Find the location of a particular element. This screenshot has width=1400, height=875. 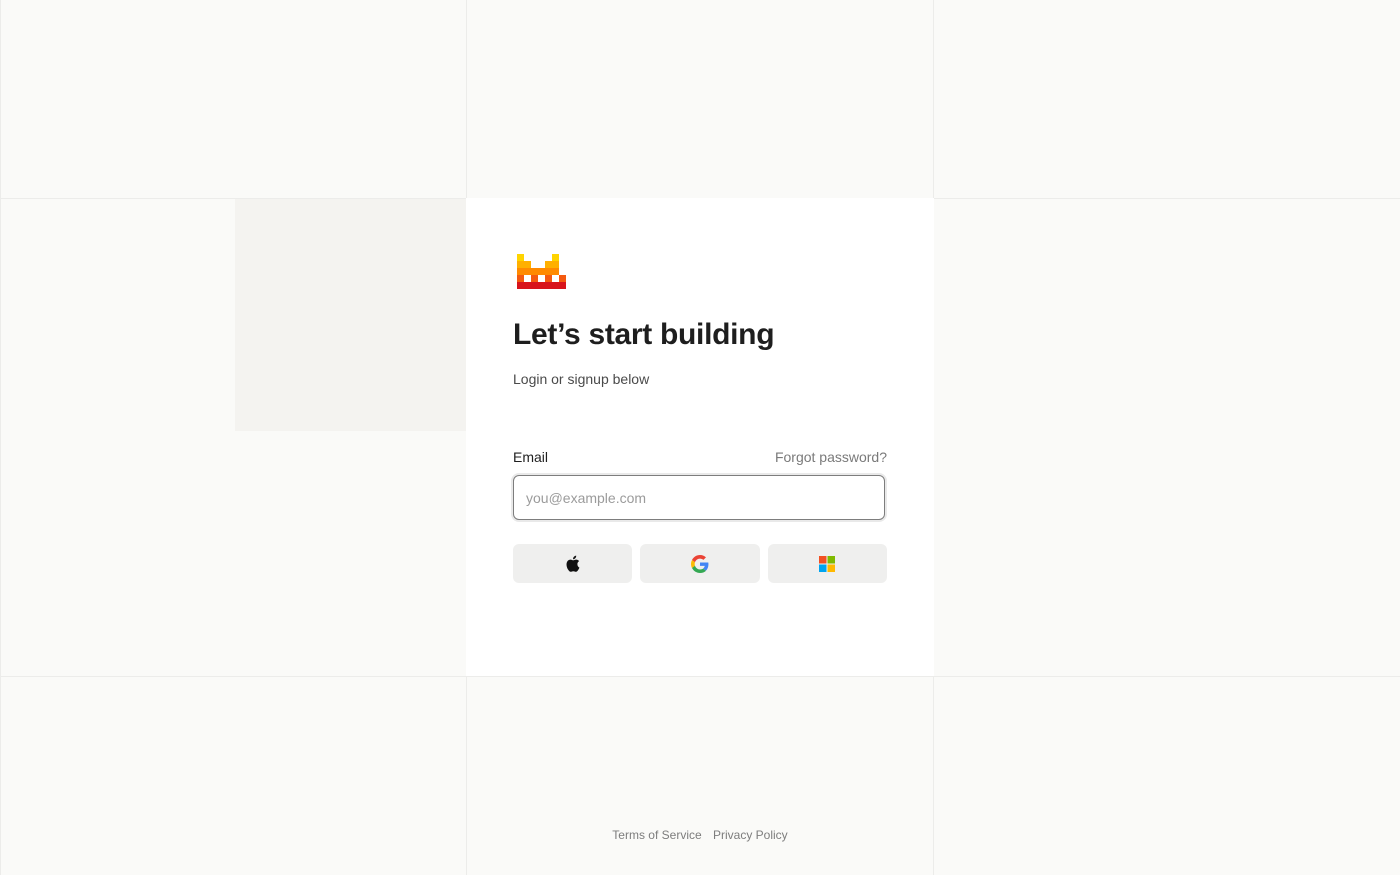

brand-logo-icon is located at coordinates (541, 271).